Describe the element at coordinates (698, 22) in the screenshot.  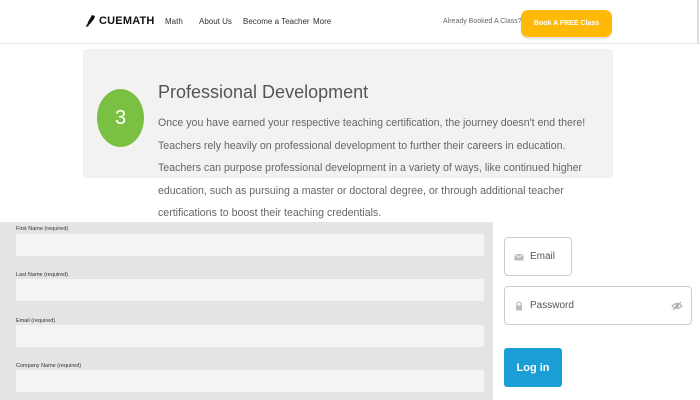
I see `scrollbar-edge` at that location.